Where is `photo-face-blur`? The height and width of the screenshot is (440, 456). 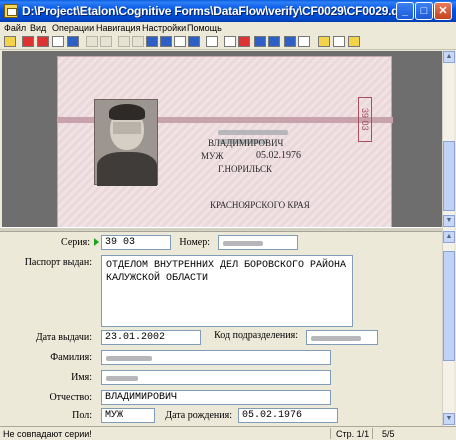
photo-face-blur is located at coordinates (127, 128).